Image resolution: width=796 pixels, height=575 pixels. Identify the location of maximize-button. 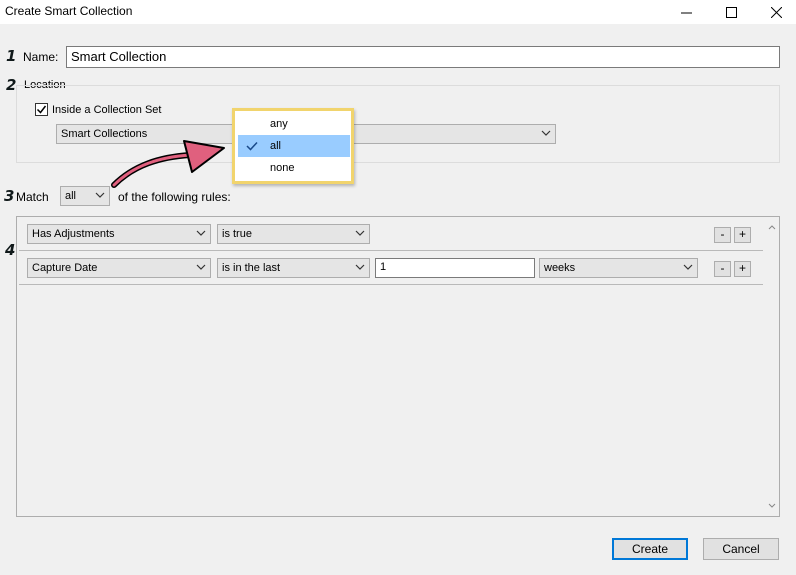
(731, 12).